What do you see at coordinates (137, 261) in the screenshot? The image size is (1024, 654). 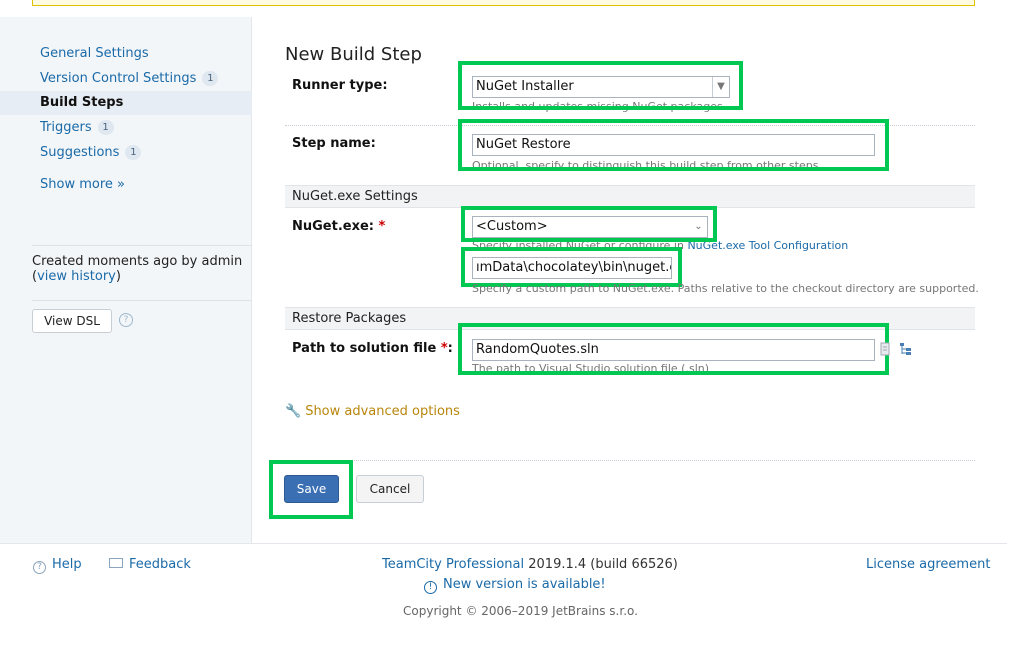 I see `created-text: Created moments ago by admin` at bounding box center [137, 261].